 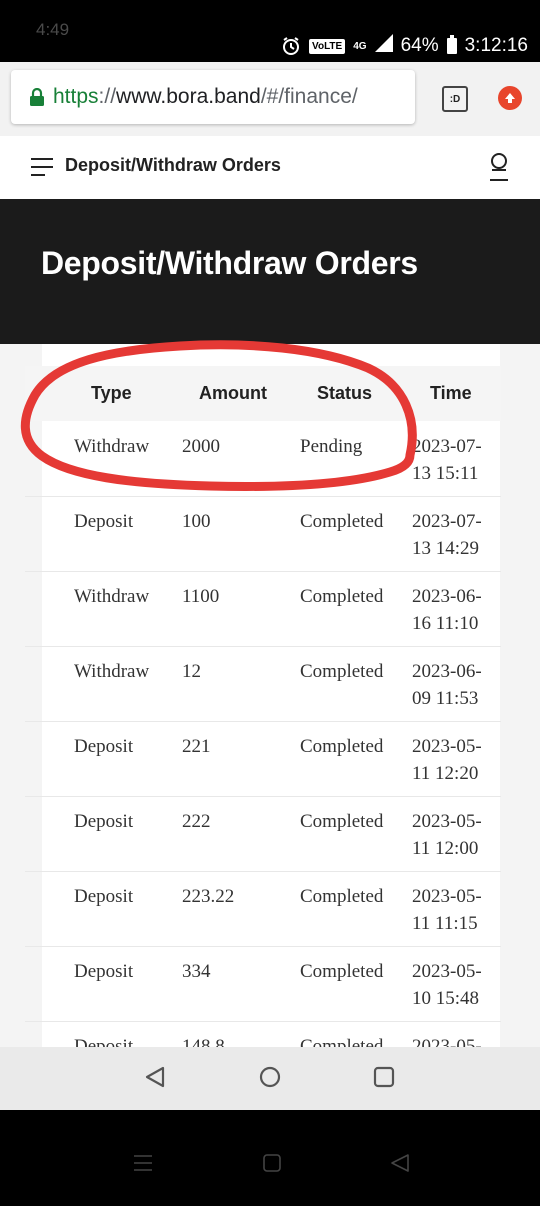 I want to click on cell-amount: 12, so click(x=191, y=671).